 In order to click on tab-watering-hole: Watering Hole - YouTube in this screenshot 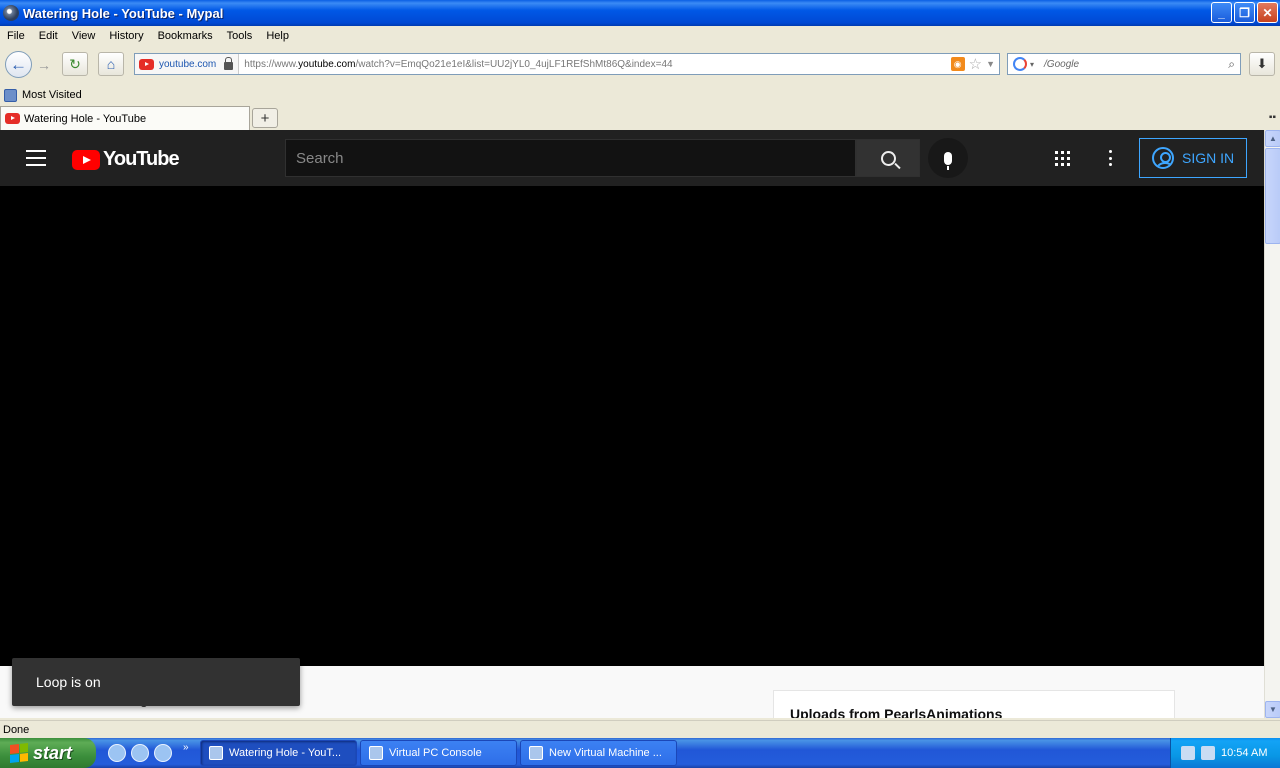, I will do `click(125, 118)`.